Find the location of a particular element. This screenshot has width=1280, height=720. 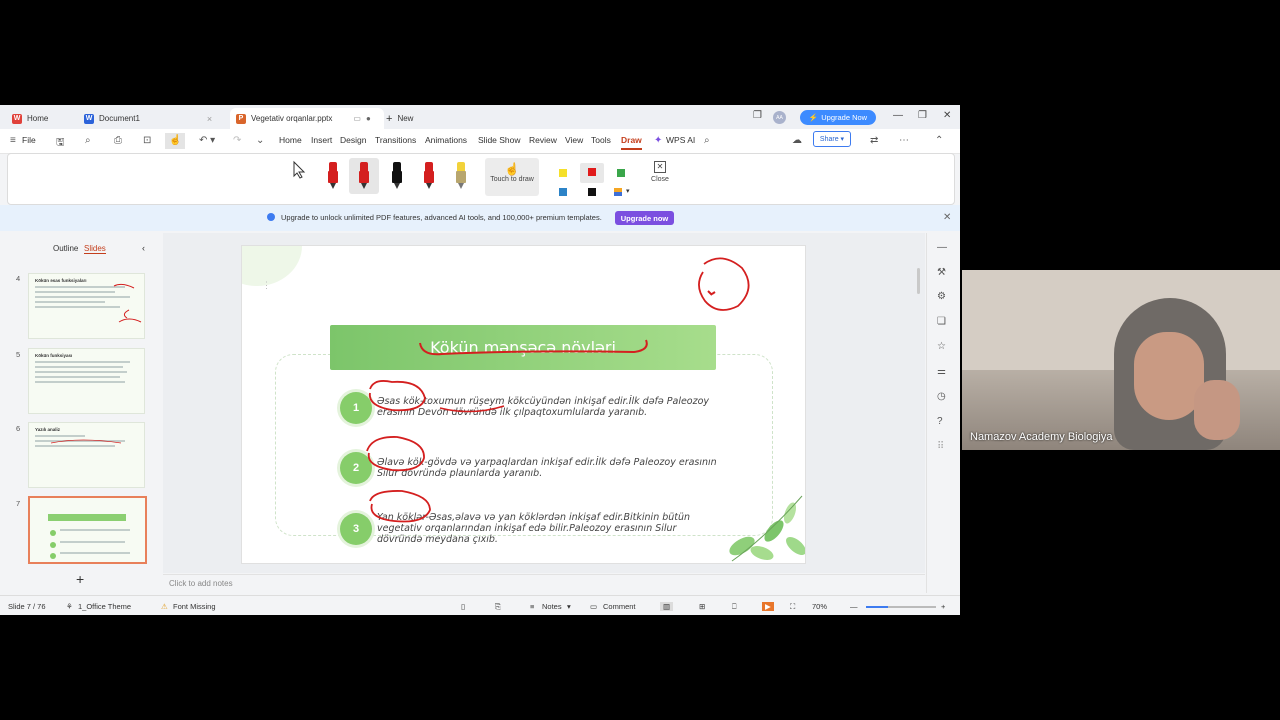

star-icon: ☆ is located at coordinates (941, 346).